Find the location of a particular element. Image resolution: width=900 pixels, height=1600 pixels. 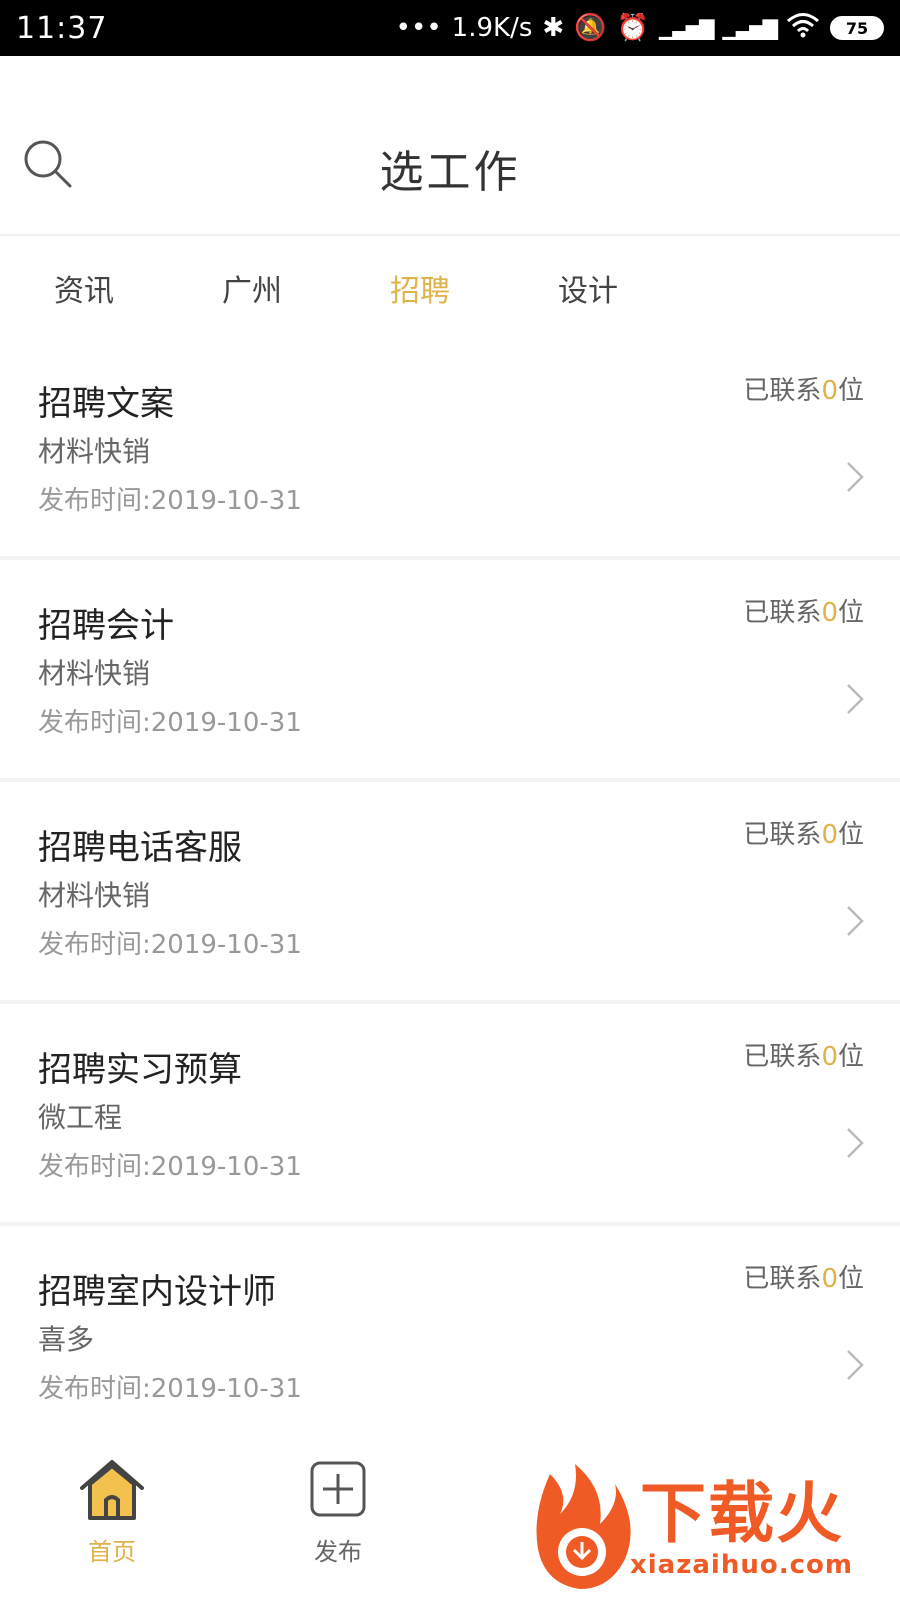

job-card: 招聘室内设计师 喜多 发布时间:2019-10-31 已联系0位 is located at coordinates (450, 1337).